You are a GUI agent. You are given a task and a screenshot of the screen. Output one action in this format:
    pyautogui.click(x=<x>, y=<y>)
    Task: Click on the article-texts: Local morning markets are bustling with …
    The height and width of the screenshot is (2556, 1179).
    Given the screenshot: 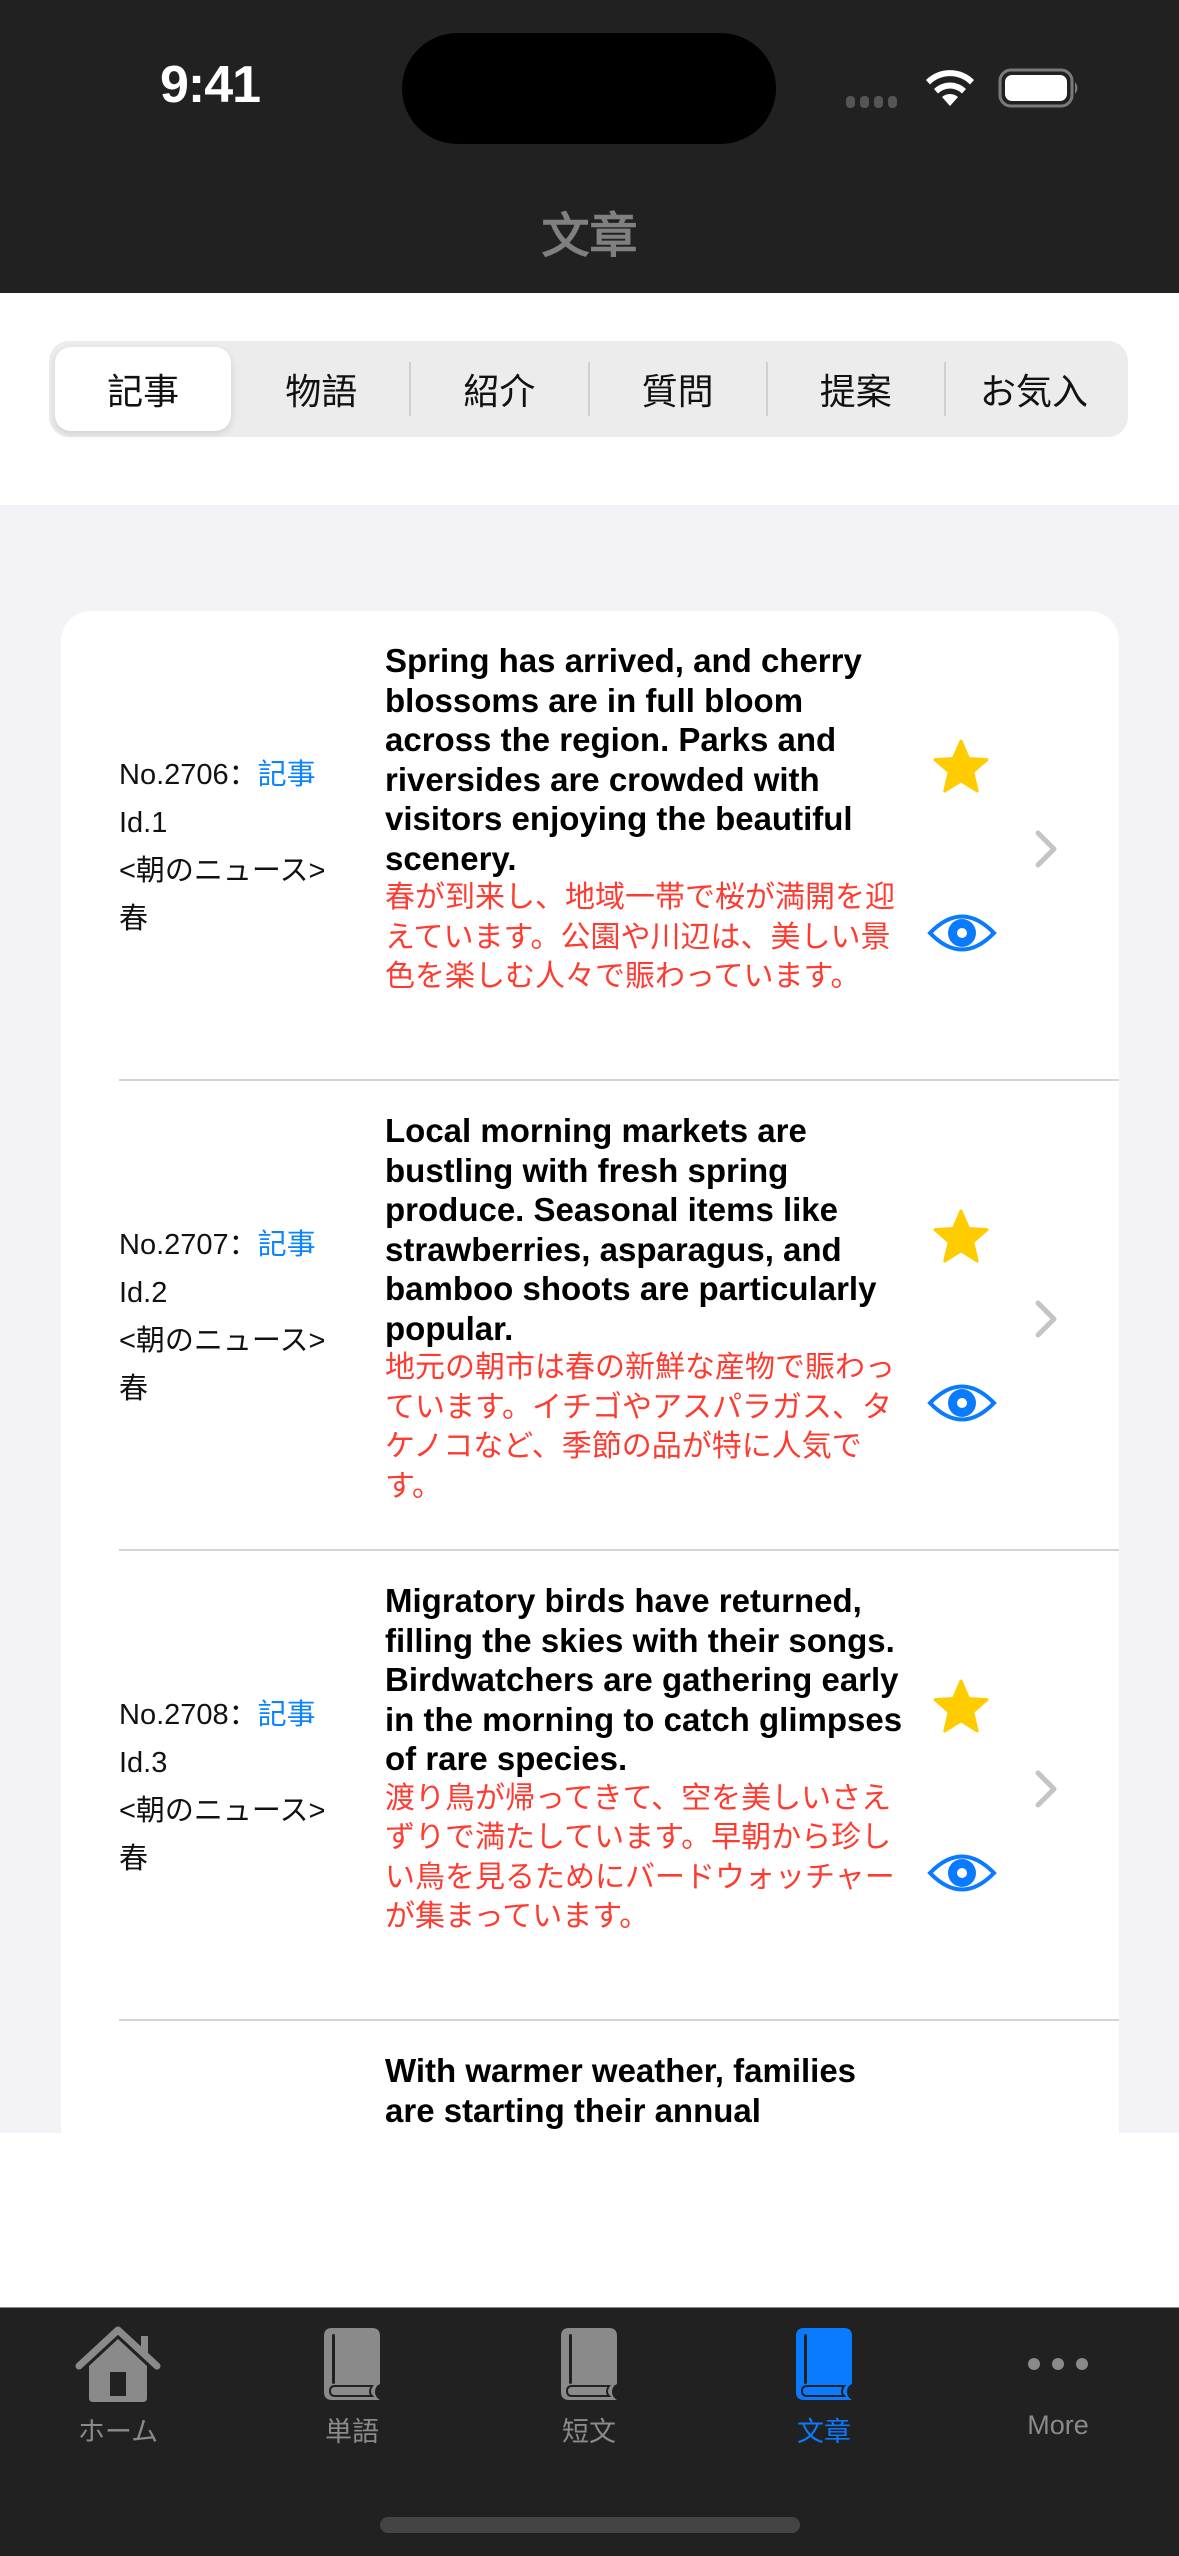 What is the action you would take?
    pyautogui.click(x=645, y=1308)
    